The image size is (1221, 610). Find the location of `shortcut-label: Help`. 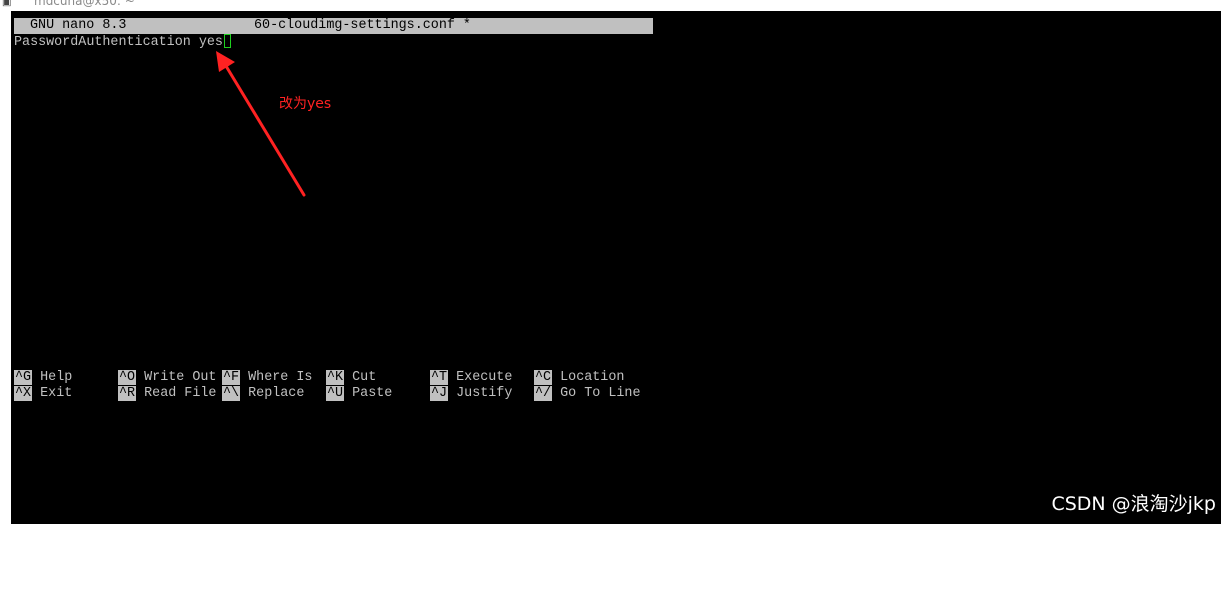

shortcut-label: Help is located at coordinates (56, 377).